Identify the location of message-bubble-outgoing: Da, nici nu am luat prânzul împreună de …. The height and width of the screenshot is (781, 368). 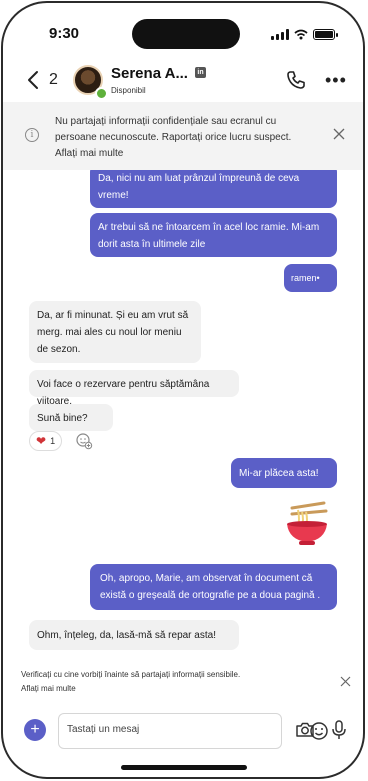
(213, 189).